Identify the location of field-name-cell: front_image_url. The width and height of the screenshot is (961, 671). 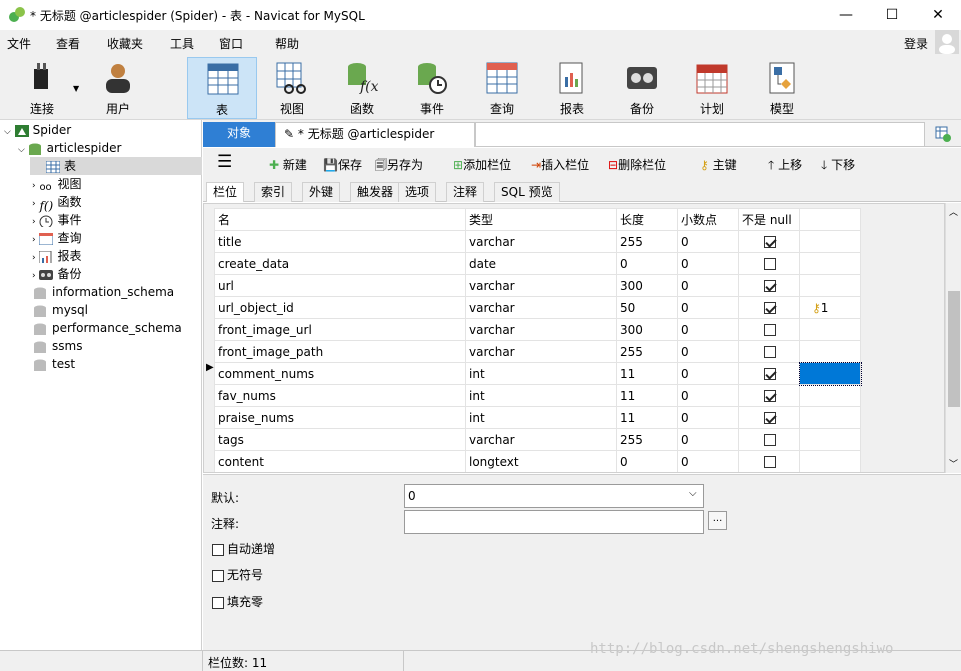
(340, 329).